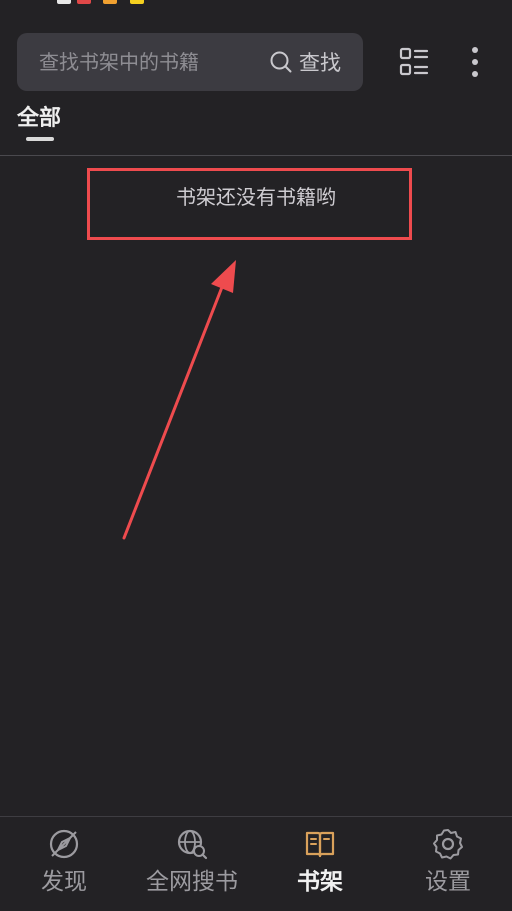 This screenshot has width=512, height=911. I want to click on nav-discover: 发现, so click(64, 862).